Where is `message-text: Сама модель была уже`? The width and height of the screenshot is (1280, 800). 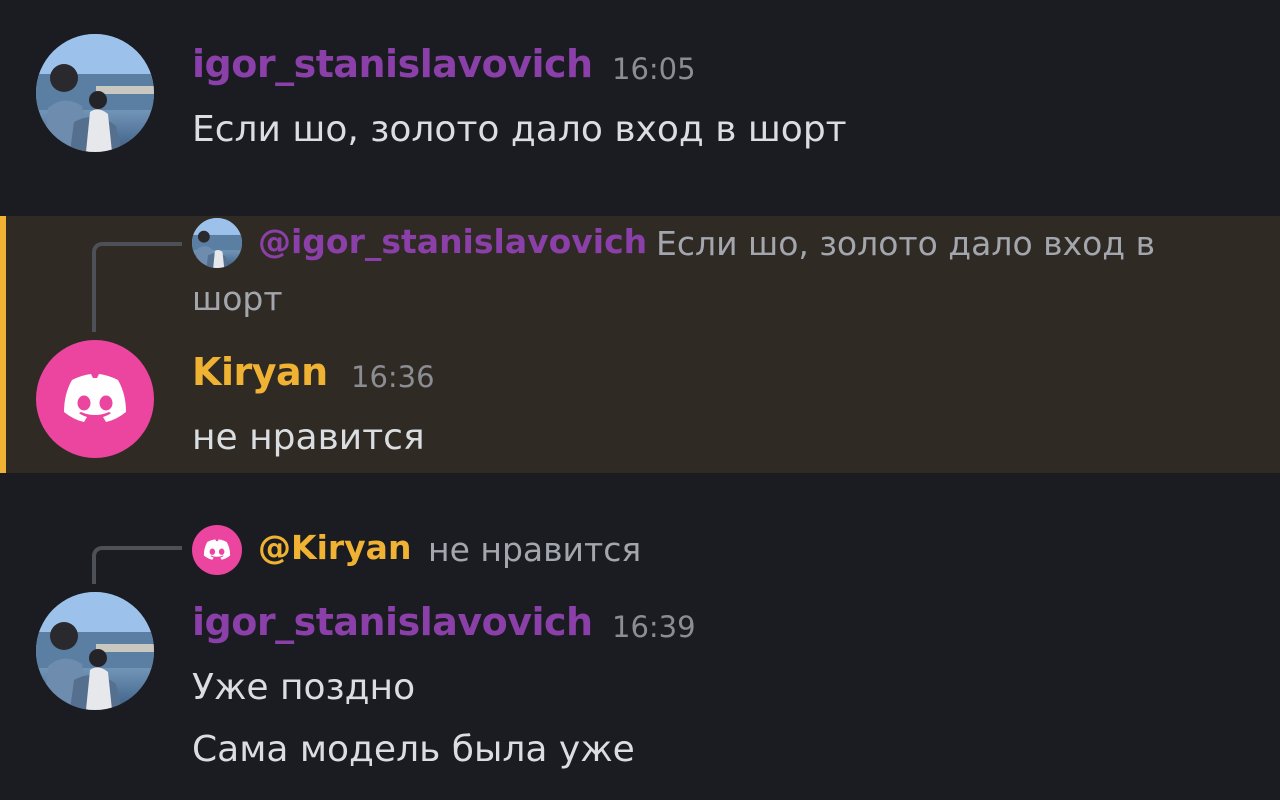 message-text: Сама модель была уже is located at coordinates (413, 749).